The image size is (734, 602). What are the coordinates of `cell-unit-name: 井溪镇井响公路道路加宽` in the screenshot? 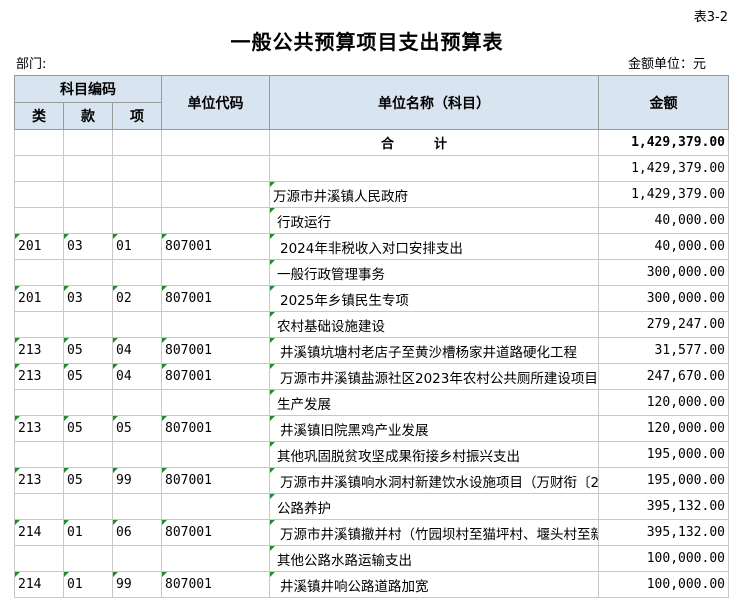 It's located at (434, 584).